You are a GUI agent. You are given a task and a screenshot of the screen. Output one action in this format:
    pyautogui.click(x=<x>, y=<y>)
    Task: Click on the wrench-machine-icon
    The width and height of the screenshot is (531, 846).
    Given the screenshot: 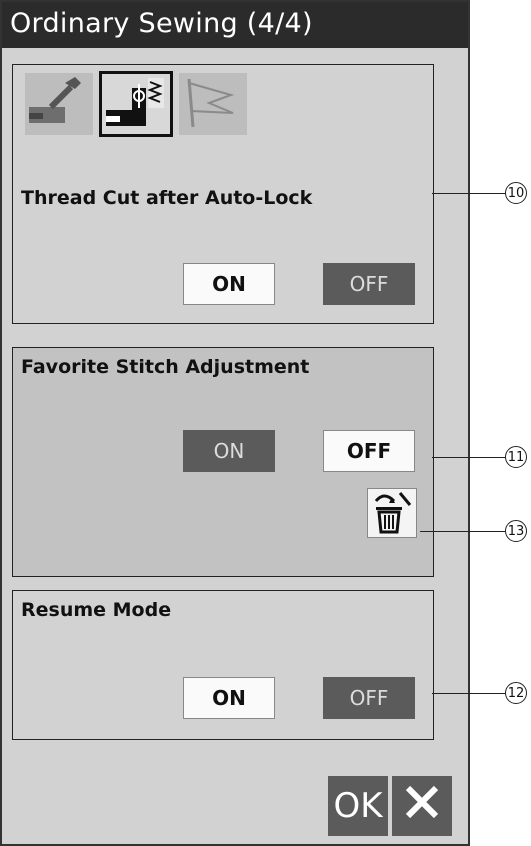 What is the action you would take?
    pyautogui.click(x=56, y=105)
    